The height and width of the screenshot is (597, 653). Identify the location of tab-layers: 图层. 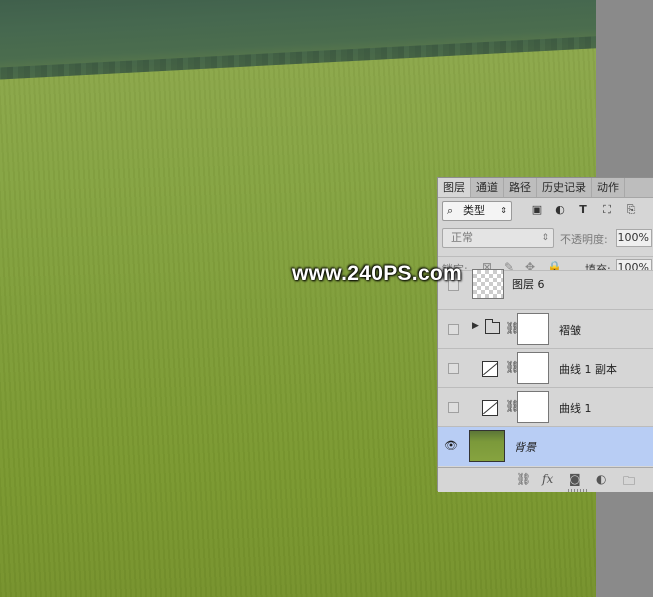
(454, 187).